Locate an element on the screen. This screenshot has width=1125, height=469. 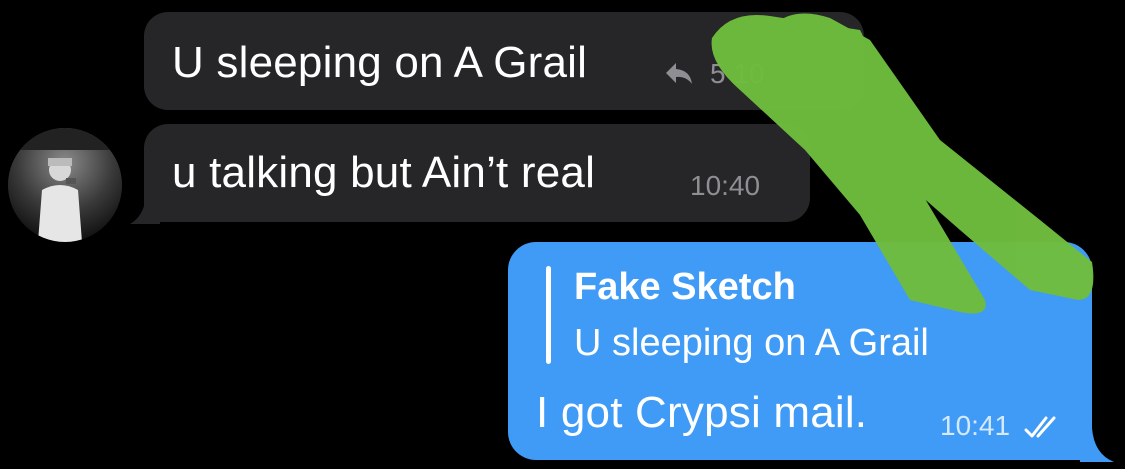
double-check-icon is located at coordinates (1040, 427).